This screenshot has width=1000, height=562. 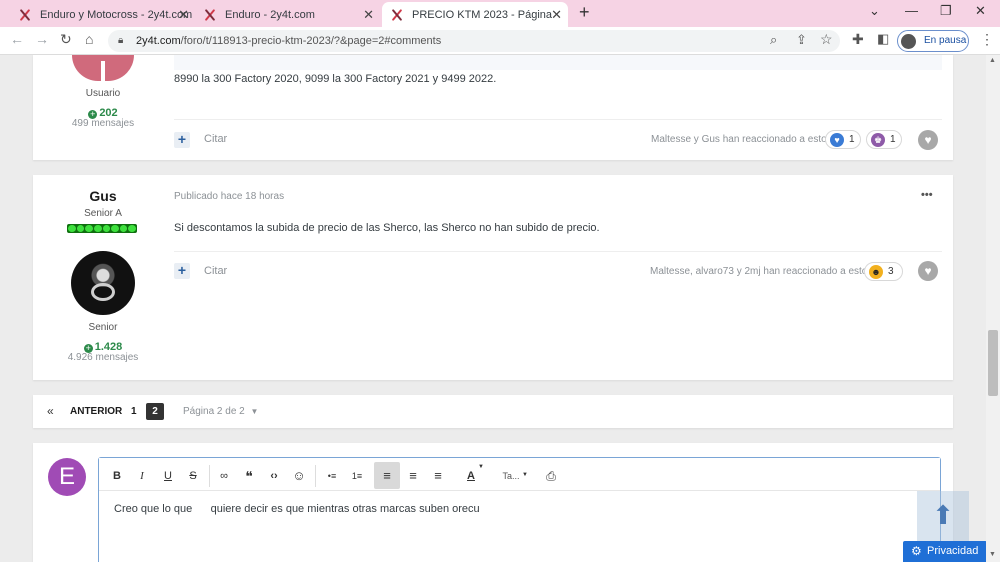 What do you see at coordinates (249, 476) in the screenshot?
I see `quote-icon: ❝` at bounding box center [249, 476].